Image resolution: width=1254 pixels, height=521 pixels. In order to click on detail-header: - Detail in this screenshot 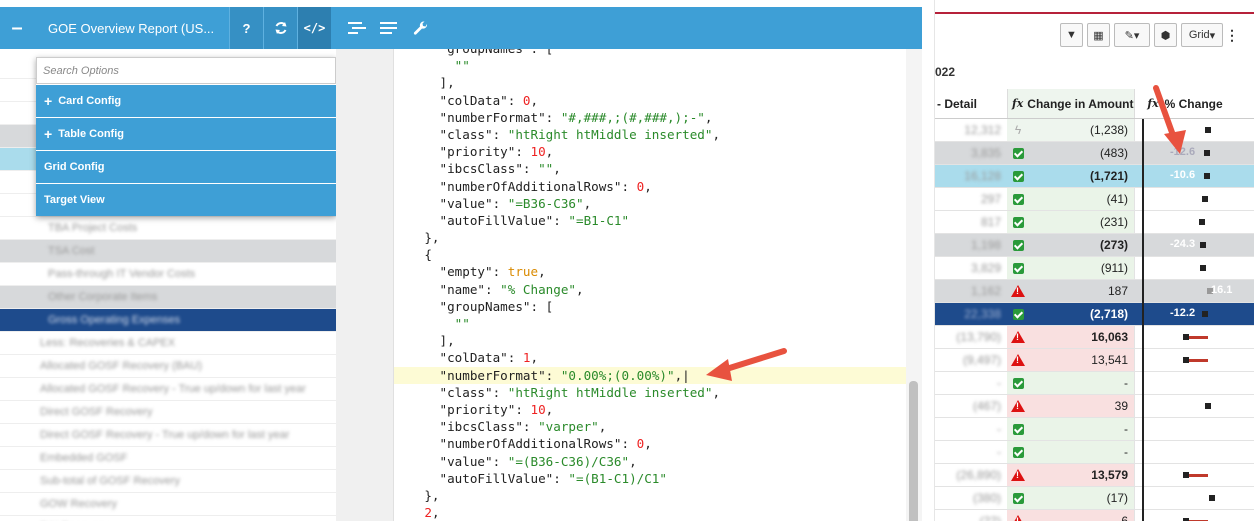, I will do `click(971, 103)`.